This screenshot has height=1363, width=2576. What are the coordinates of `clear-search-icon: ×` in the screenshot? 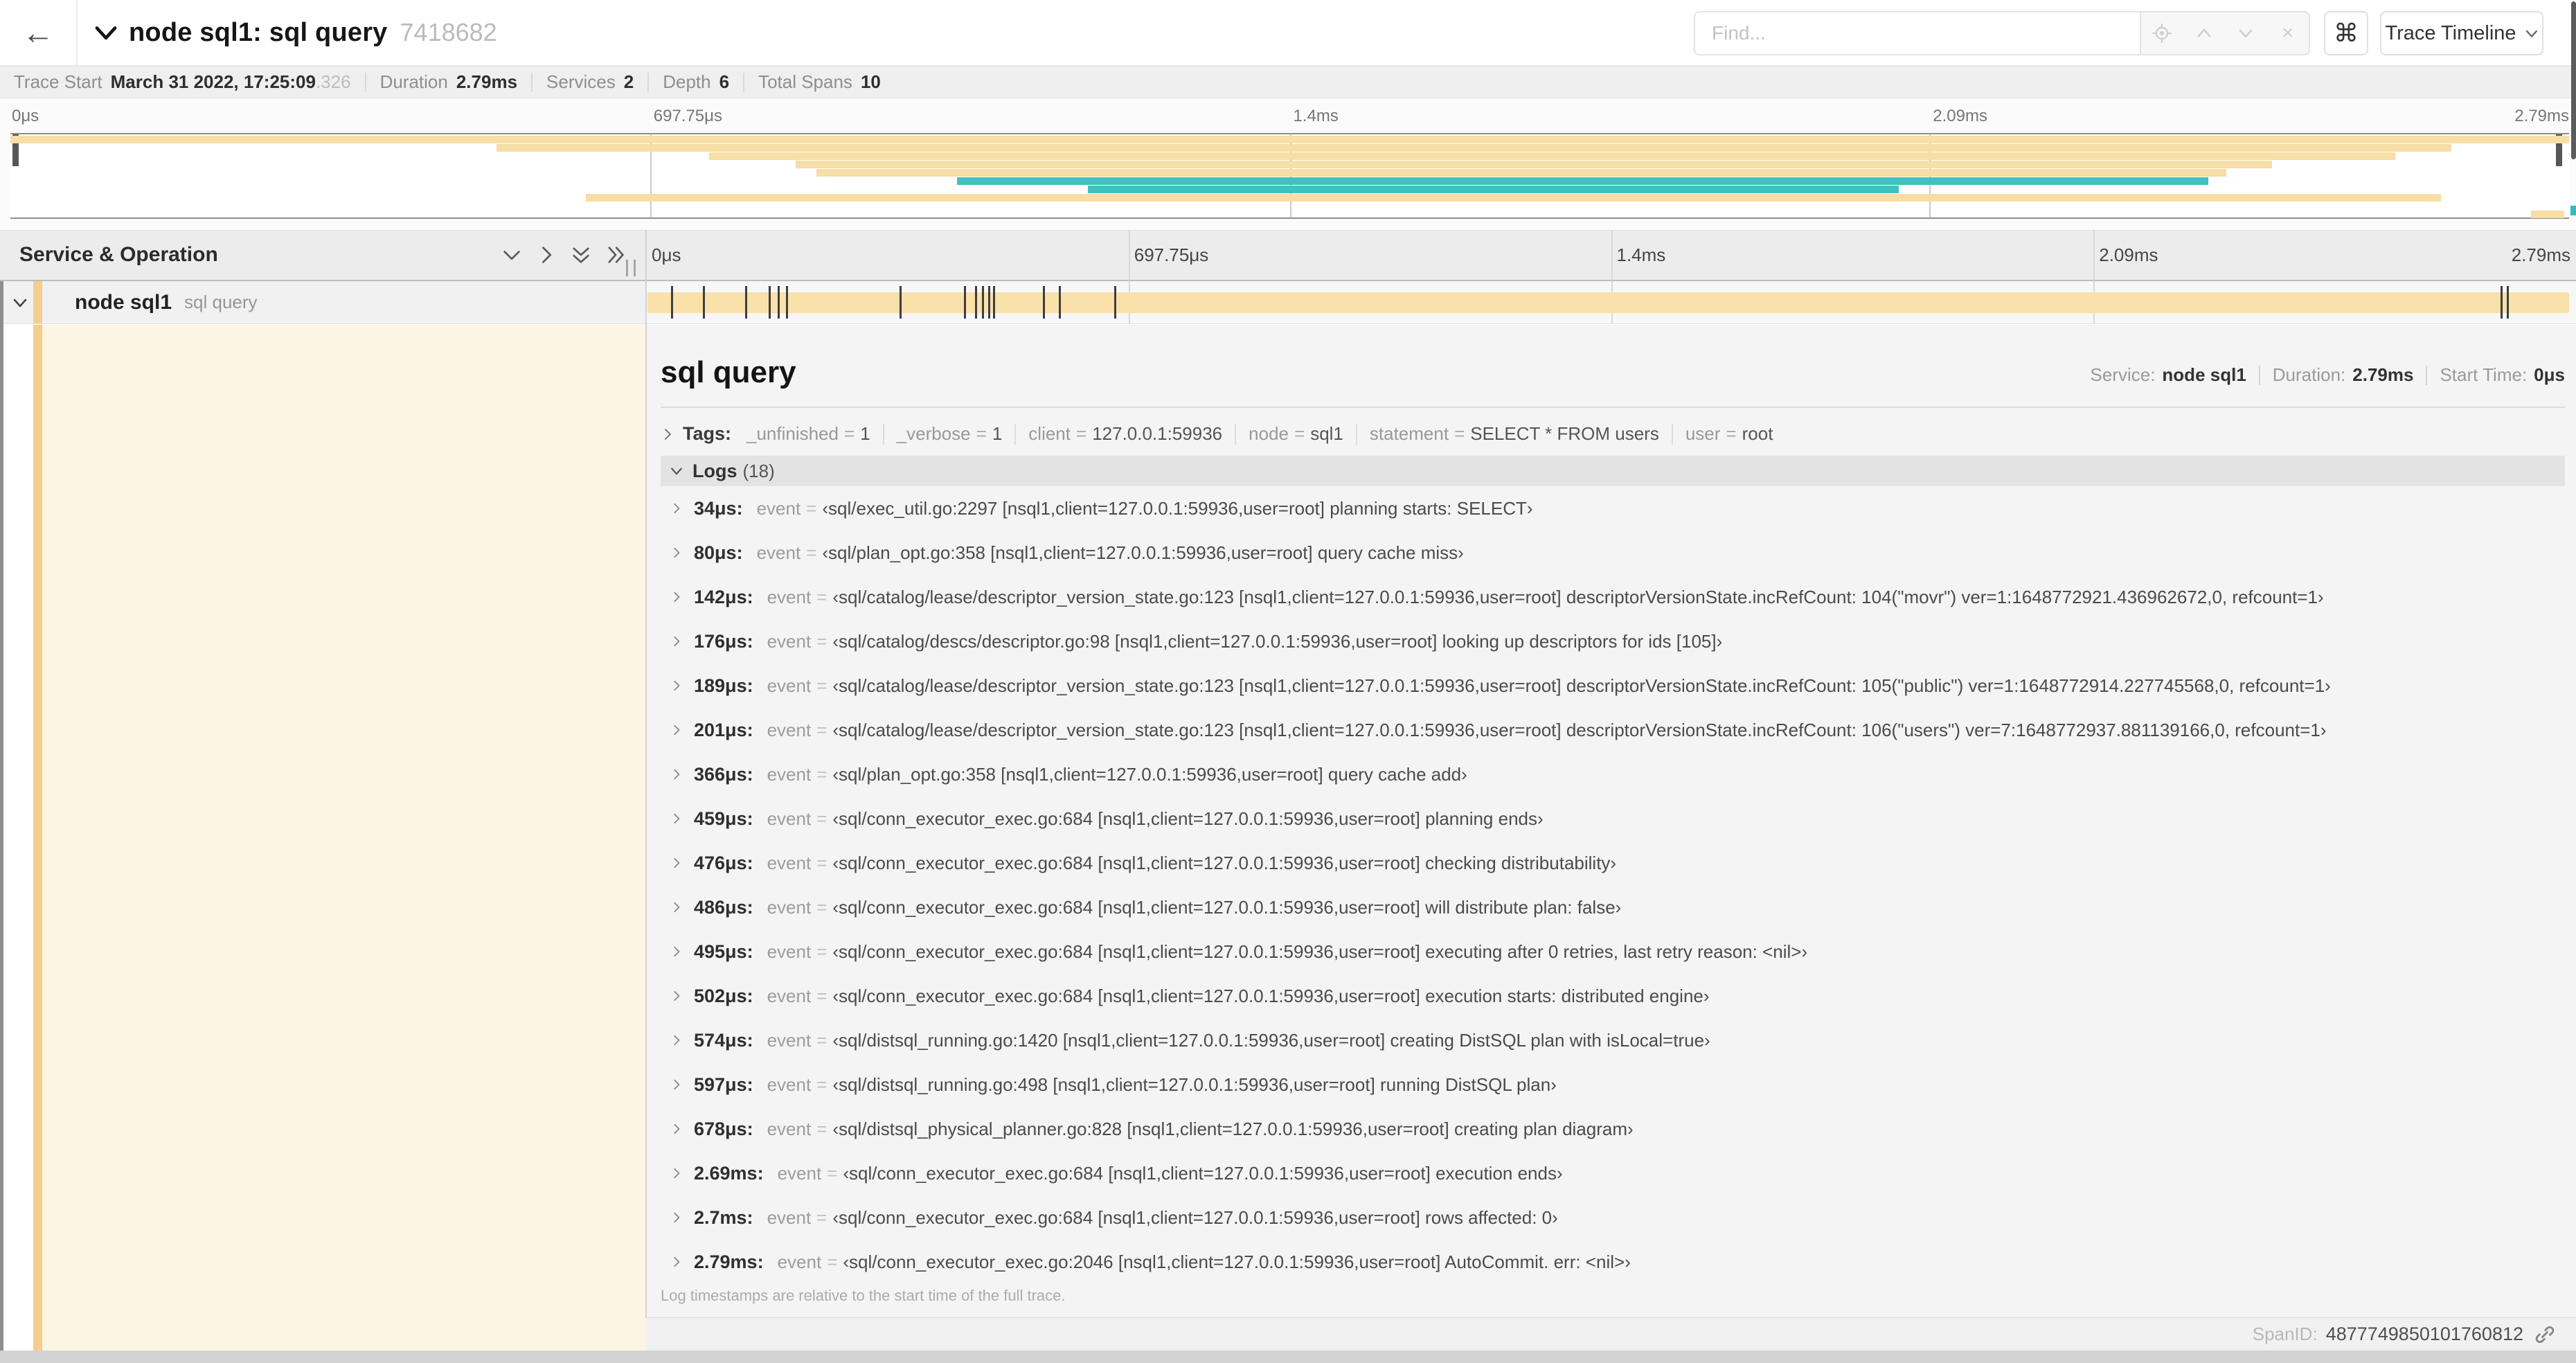 It's located at (2288, 33).